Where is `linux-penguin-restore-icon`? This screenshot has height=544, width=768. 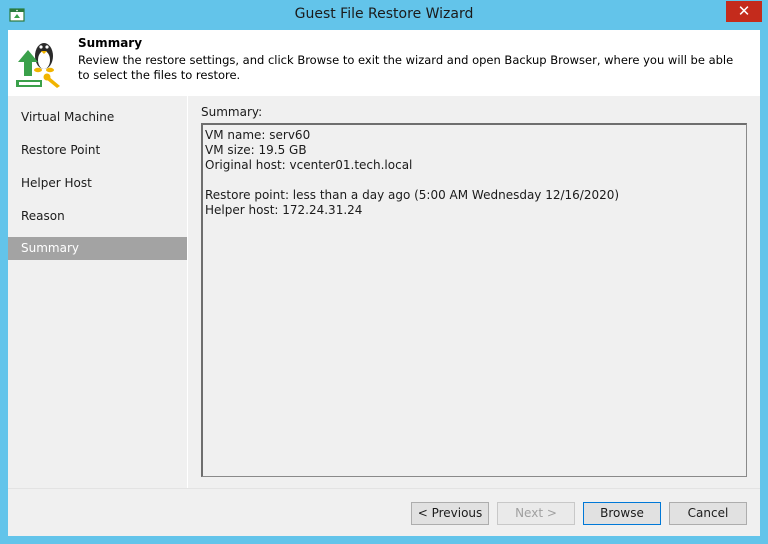
linux-penguin-restore-icon is located at coordinates (38, 65).